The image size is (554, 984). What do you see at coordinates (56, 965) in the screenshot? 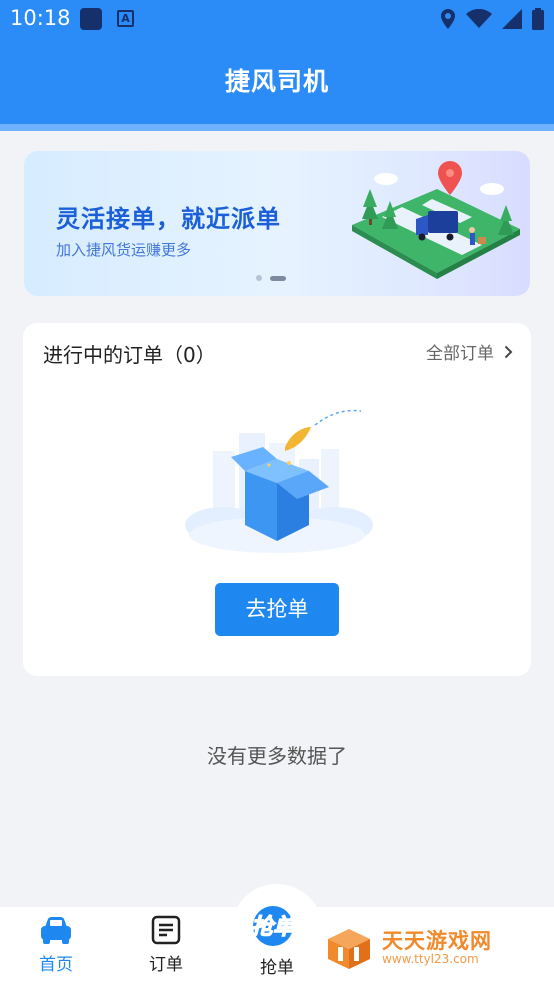
I see `nav-label-home: 首页` at bounding box center [56, 965].